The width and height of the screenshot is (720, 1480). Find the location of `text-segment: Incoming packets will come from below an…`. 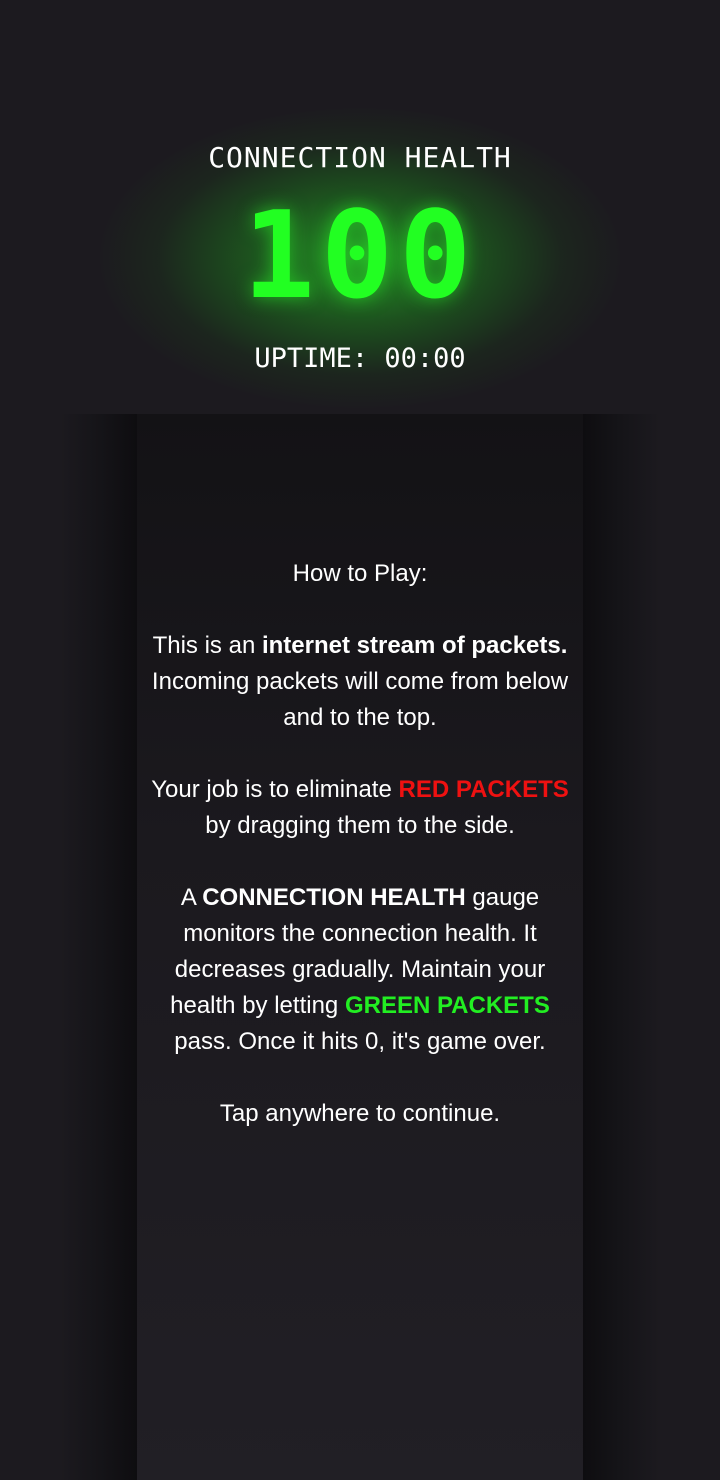

text-segment: Incoming packets will come from below an… is located at coordinates (360, 699).